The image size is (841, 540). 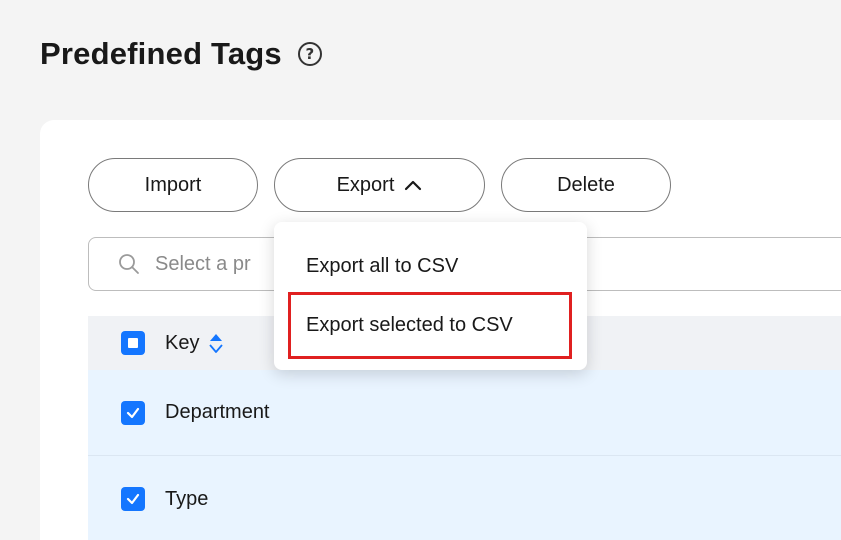 I want to click on page-header: Predefined Tags ?, so click(x=181, y=54).